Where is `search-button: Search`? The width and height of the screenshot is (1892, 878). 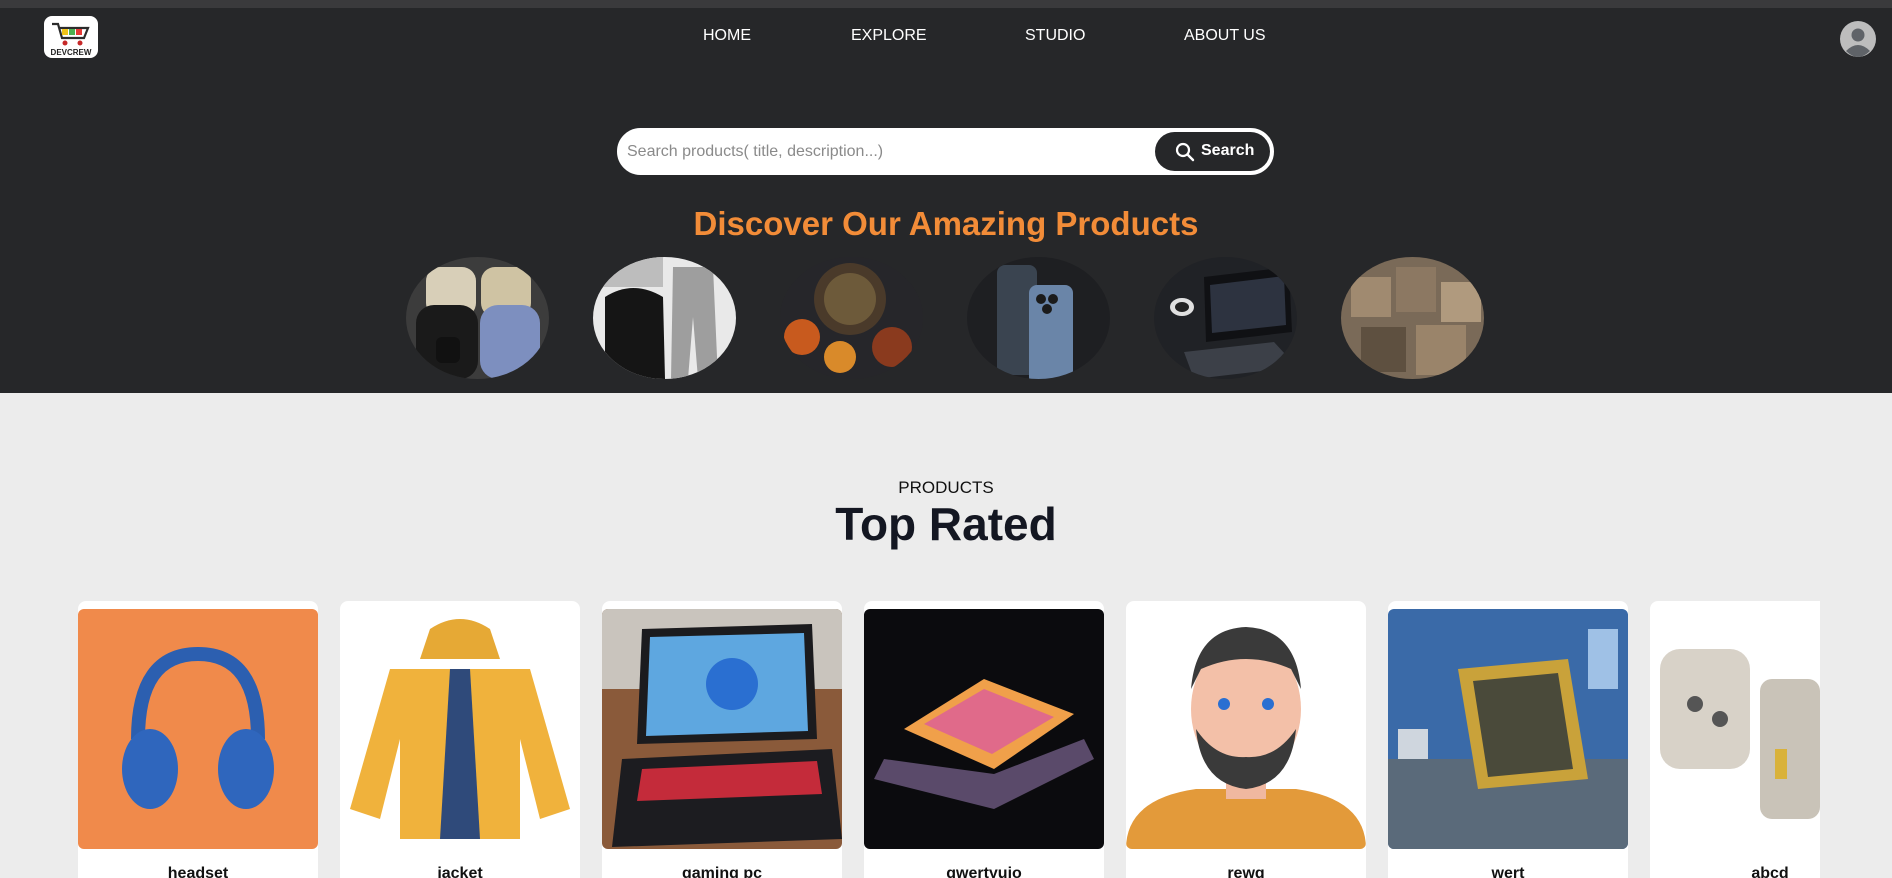 search-button: Search is located at coordinates (1212, 151).